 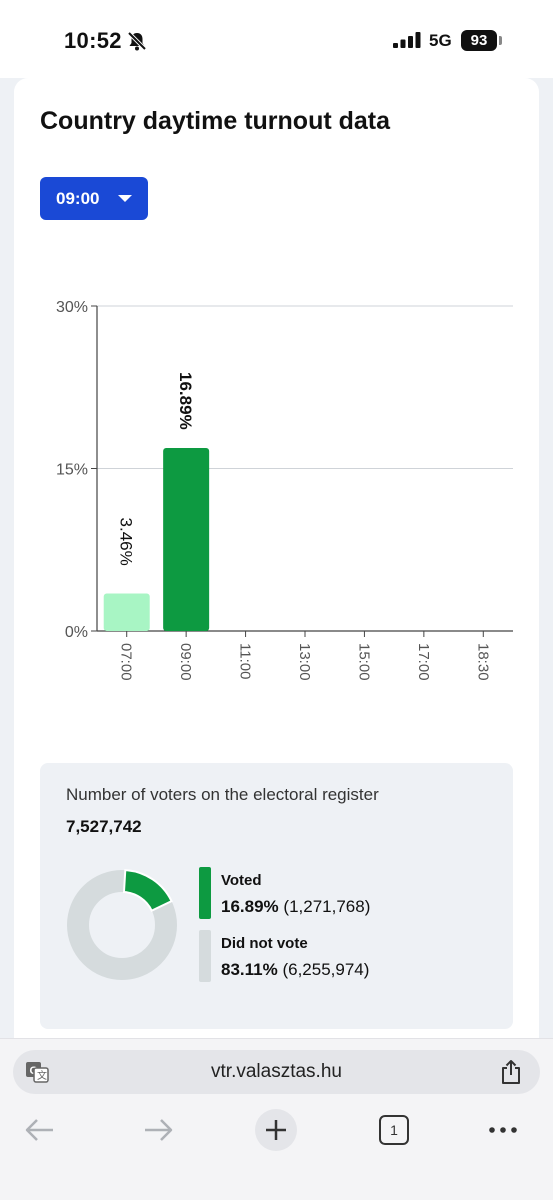 I want to click on data-label-0700: 3.46%, so click(x=126, y=542).